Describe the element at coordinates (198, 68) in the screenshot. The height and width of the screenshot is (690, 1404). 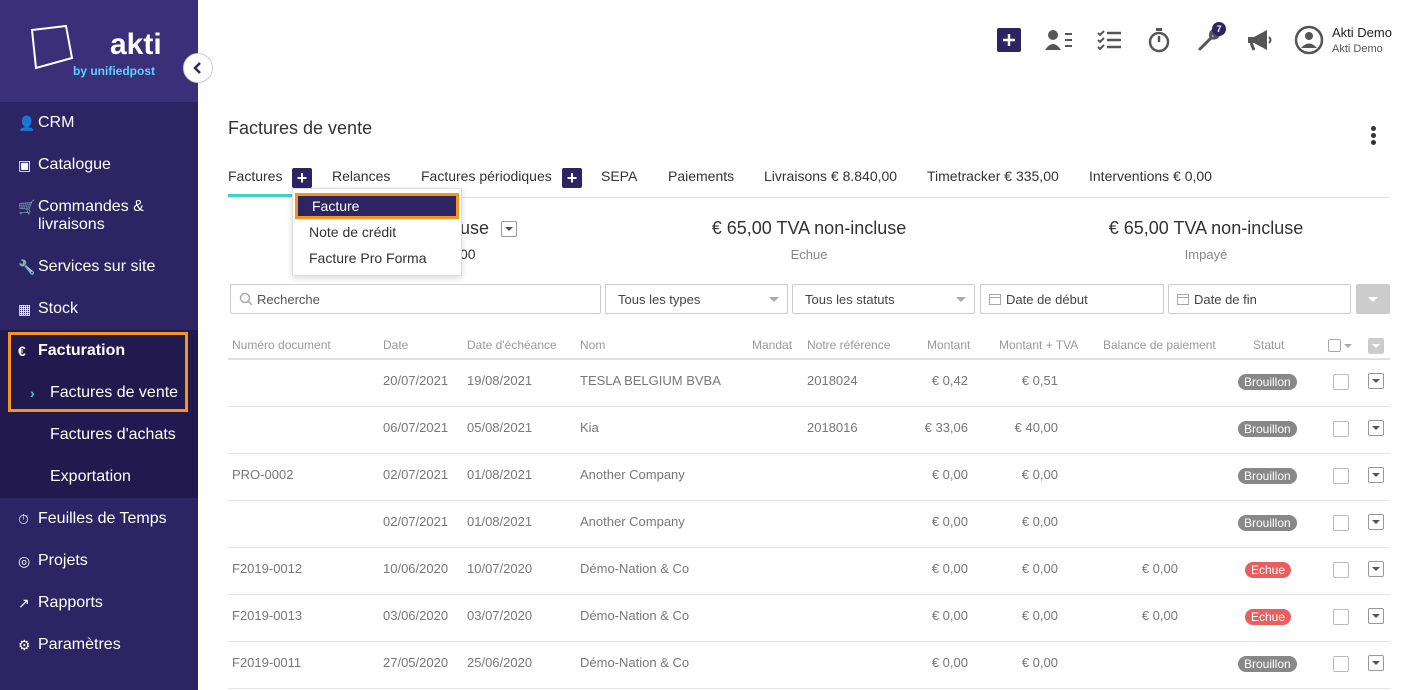
I see `sidebar-collapse-button` at that location.